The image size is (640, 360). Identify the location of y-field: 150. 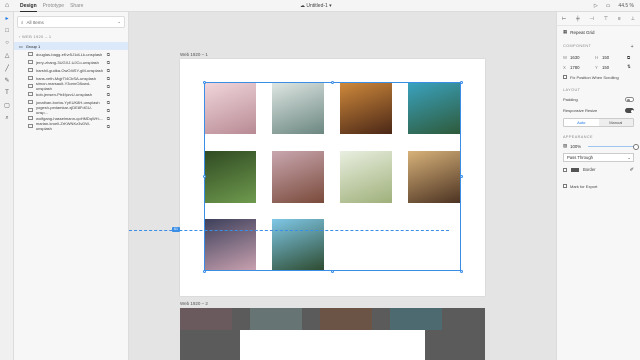
(613, 67).